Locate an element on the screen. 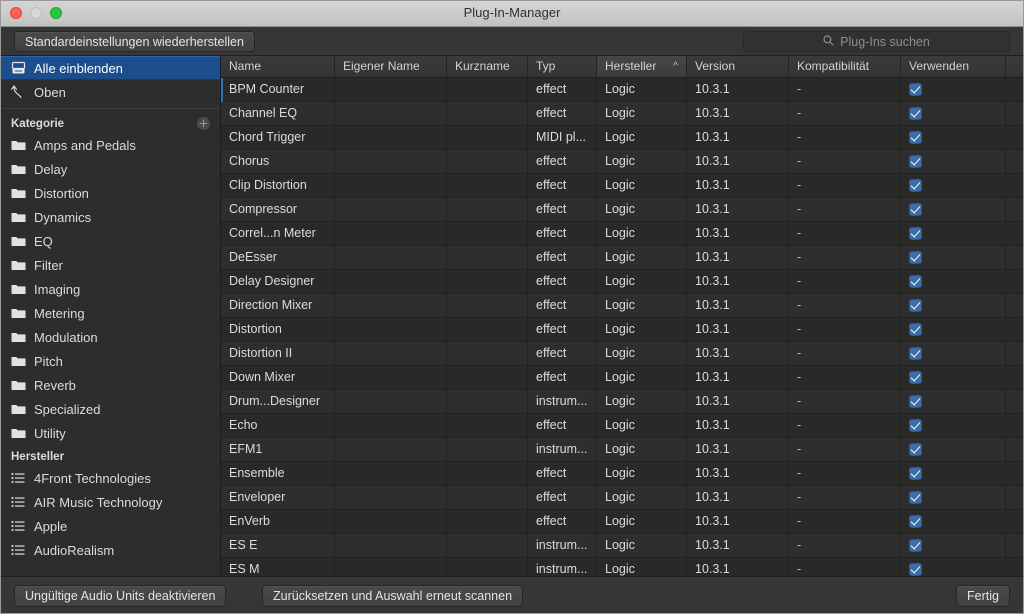  table-row: Distortion II effect Logic 10.3.1- is located at coordinates (622, 354).